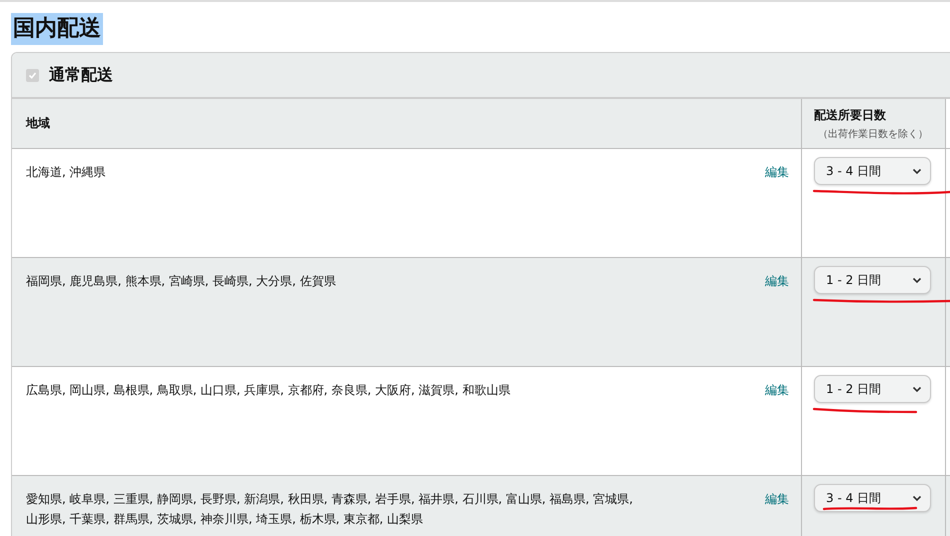 Image resolution: width=950 pixels, height=536 pixels. I want to click on column-note: （出荷作業日数を除く）, so click(873, 134).